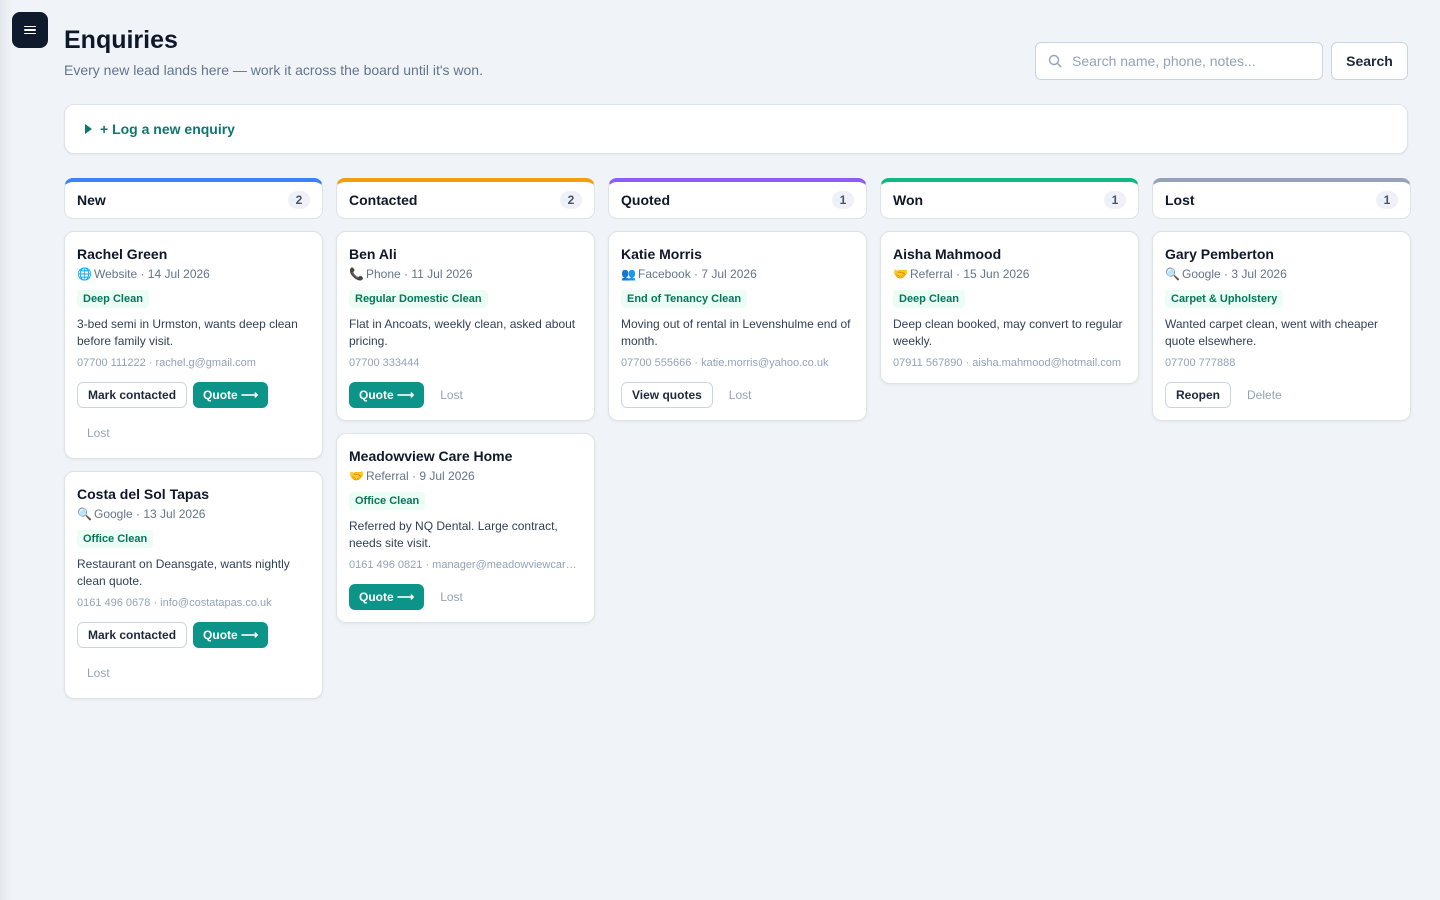  Describe the element at coordinates (166, 363) in the screenshot. I see `enquiry-contact: 07700 111222 · rachel.g@gmail.com` at that location.